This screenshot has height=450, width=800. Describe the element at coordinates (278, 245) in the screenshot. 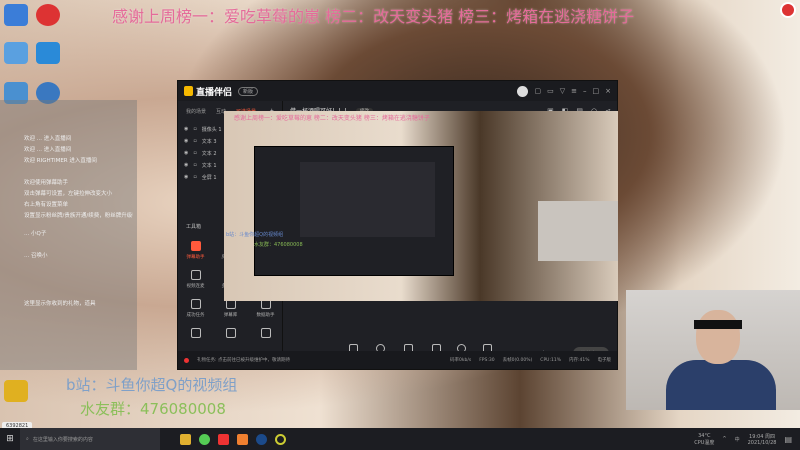

I see `preview-overlay-text: 水友群：476080008` at that location.